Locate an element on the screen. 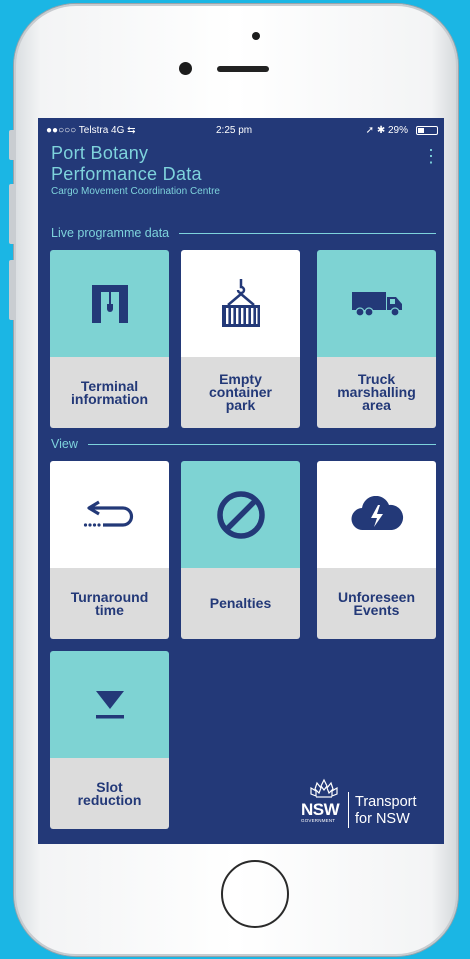  section-live-label: Live programme data is located at coordinates (110, 233).